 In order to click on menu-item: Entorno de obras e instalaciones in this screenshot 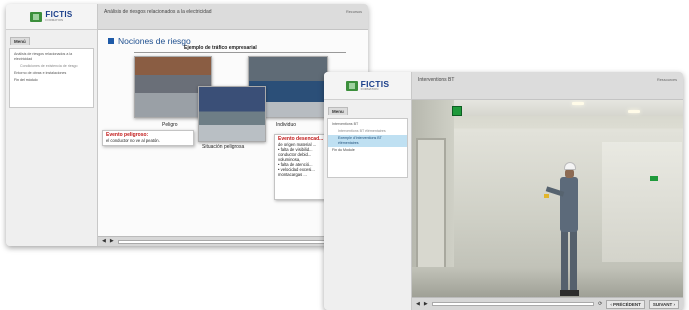, I will do `click(51, 73)`.